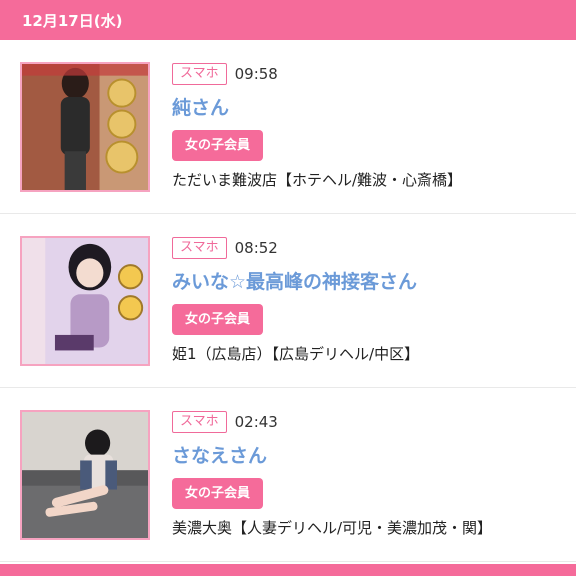 The width and height of the screenshot is (576, 576). I want to click on girl-name-link: みいな☆最高峰の神接客さん, so click(368, 280).